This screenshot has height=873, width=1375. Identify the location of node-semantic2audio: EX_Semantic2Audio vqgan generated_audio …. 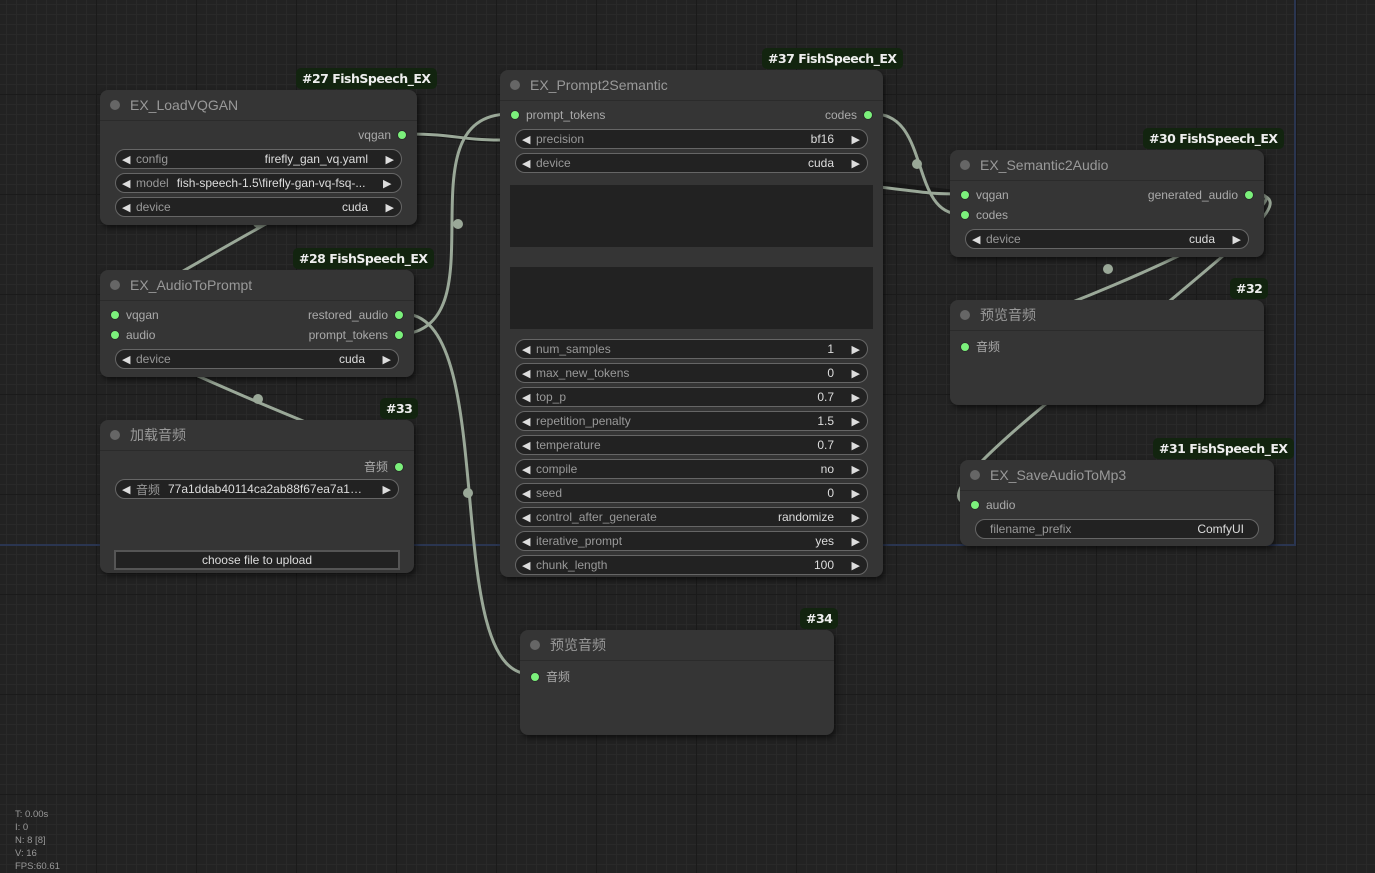
(1107, 203).